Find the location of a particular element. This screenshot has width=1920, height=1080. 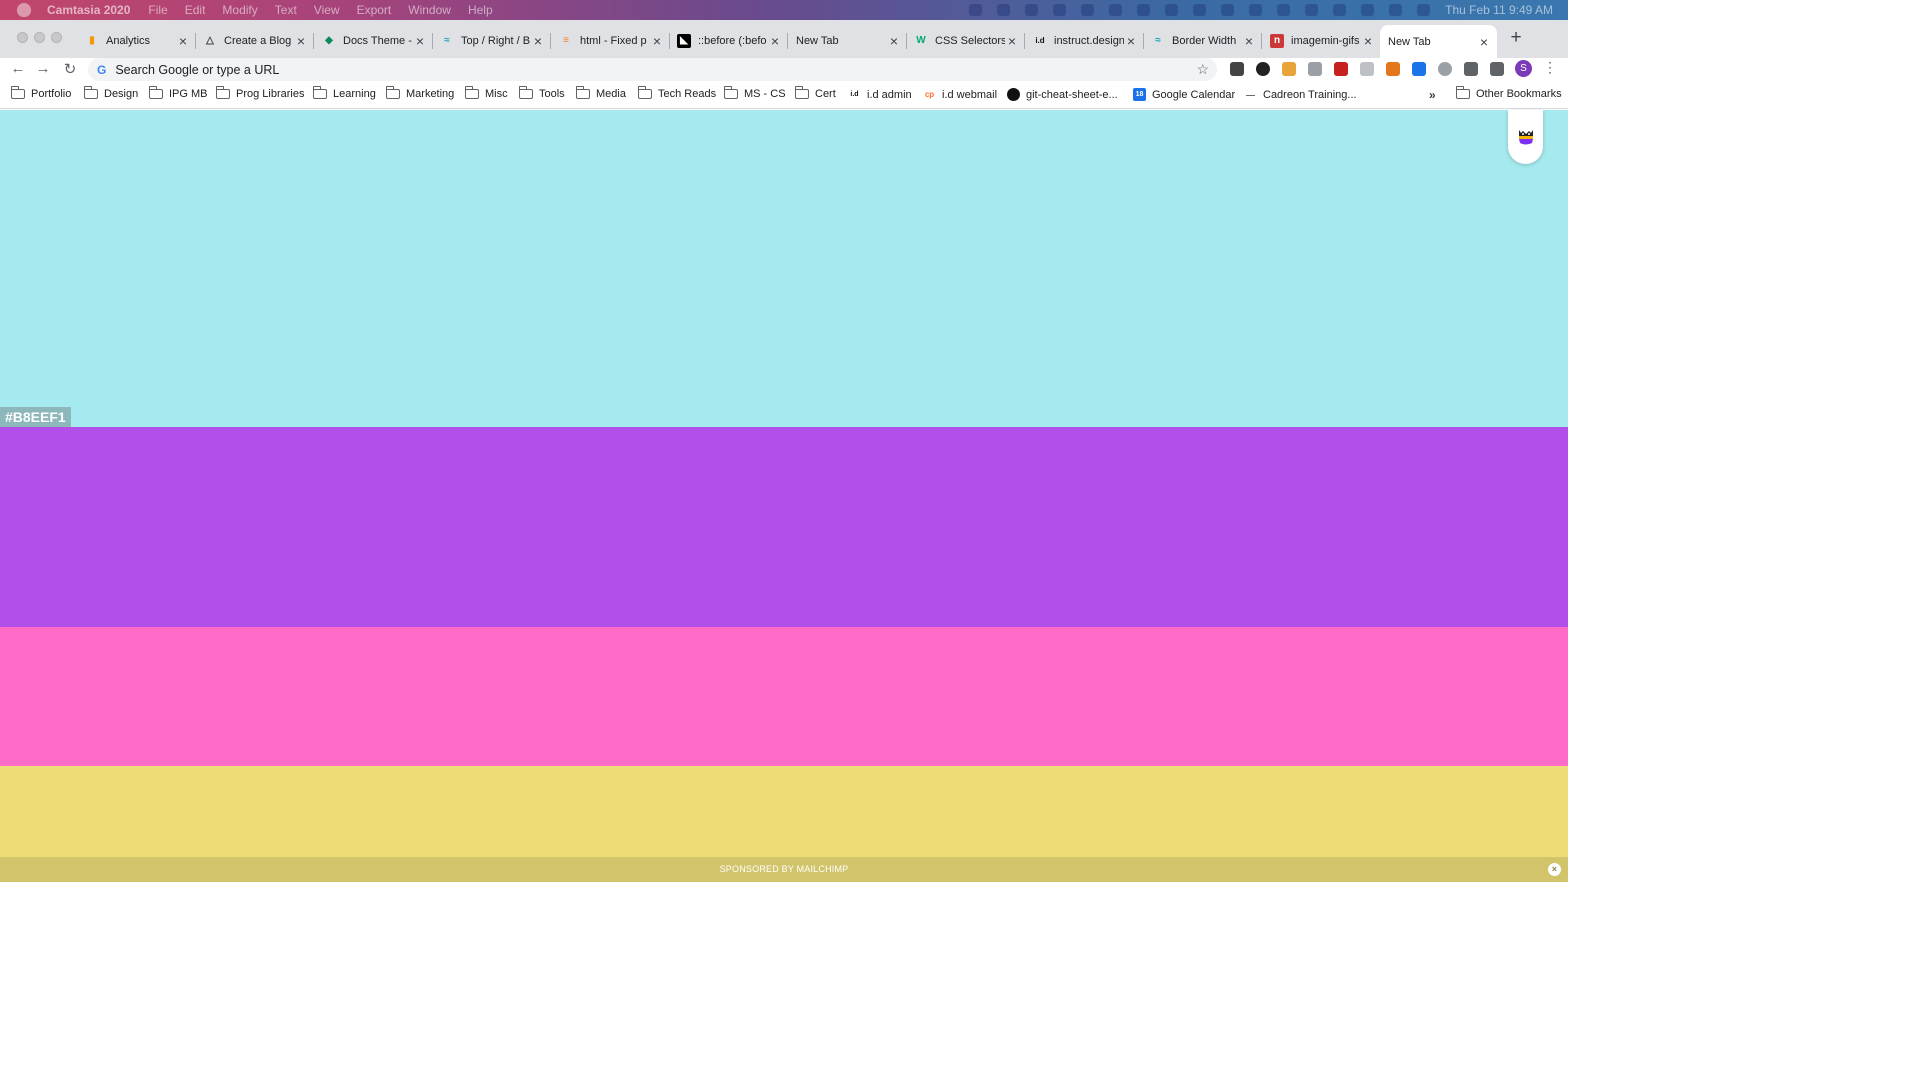

user-tray-icon is located at coordinates (1368, 10).